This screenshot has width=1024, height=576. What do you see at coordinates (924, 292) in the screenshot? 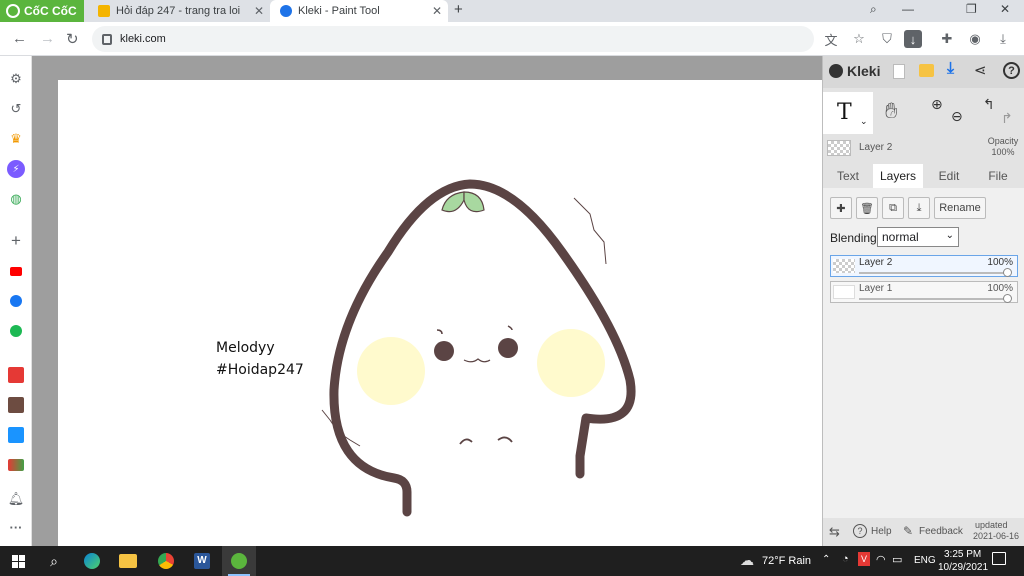
I see `layer-item-1: Layer 1 100%` at bounding box center [924, 292].